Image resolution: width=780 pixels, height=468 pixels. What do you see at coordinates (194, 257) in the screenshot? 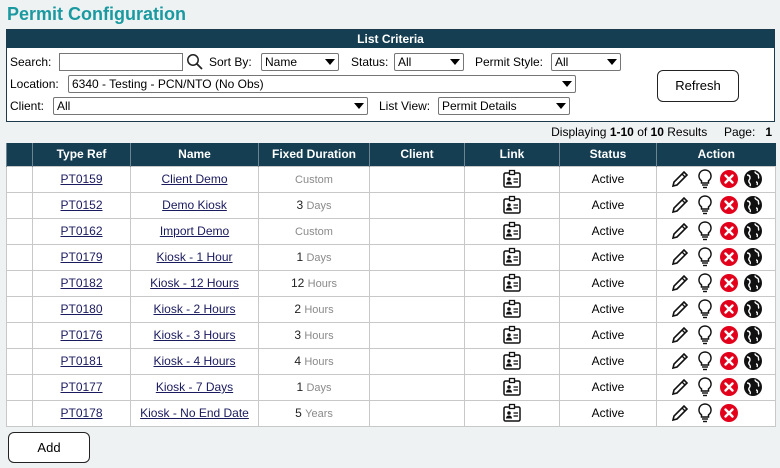
I see `permit-name-link: Kiosk - 1 Hour` at bounding box center [194, 257].